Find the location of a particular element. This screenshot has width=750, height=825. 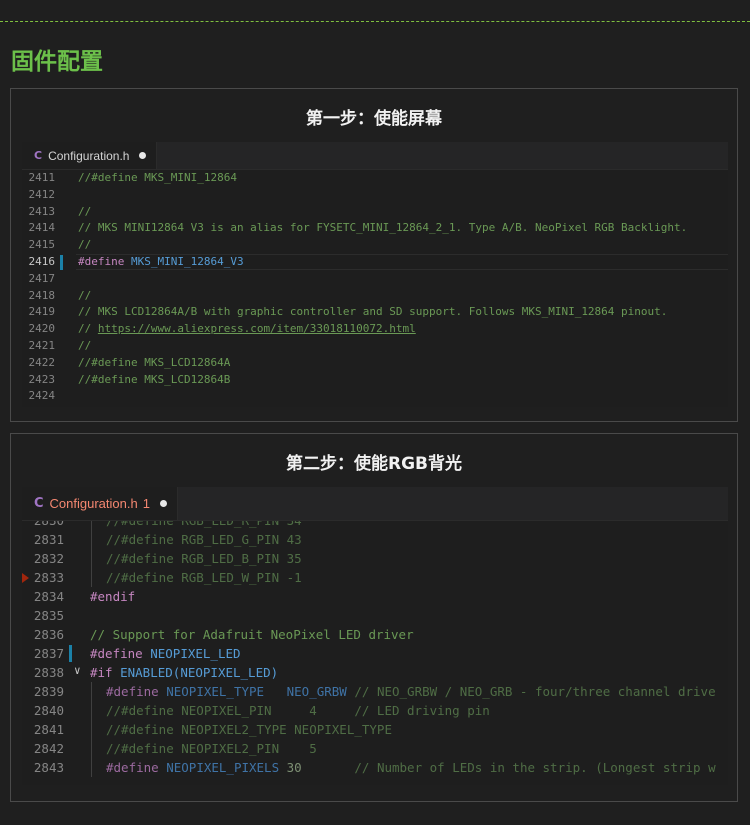

code-line: 2418 // is located at coordinates (375, 296).